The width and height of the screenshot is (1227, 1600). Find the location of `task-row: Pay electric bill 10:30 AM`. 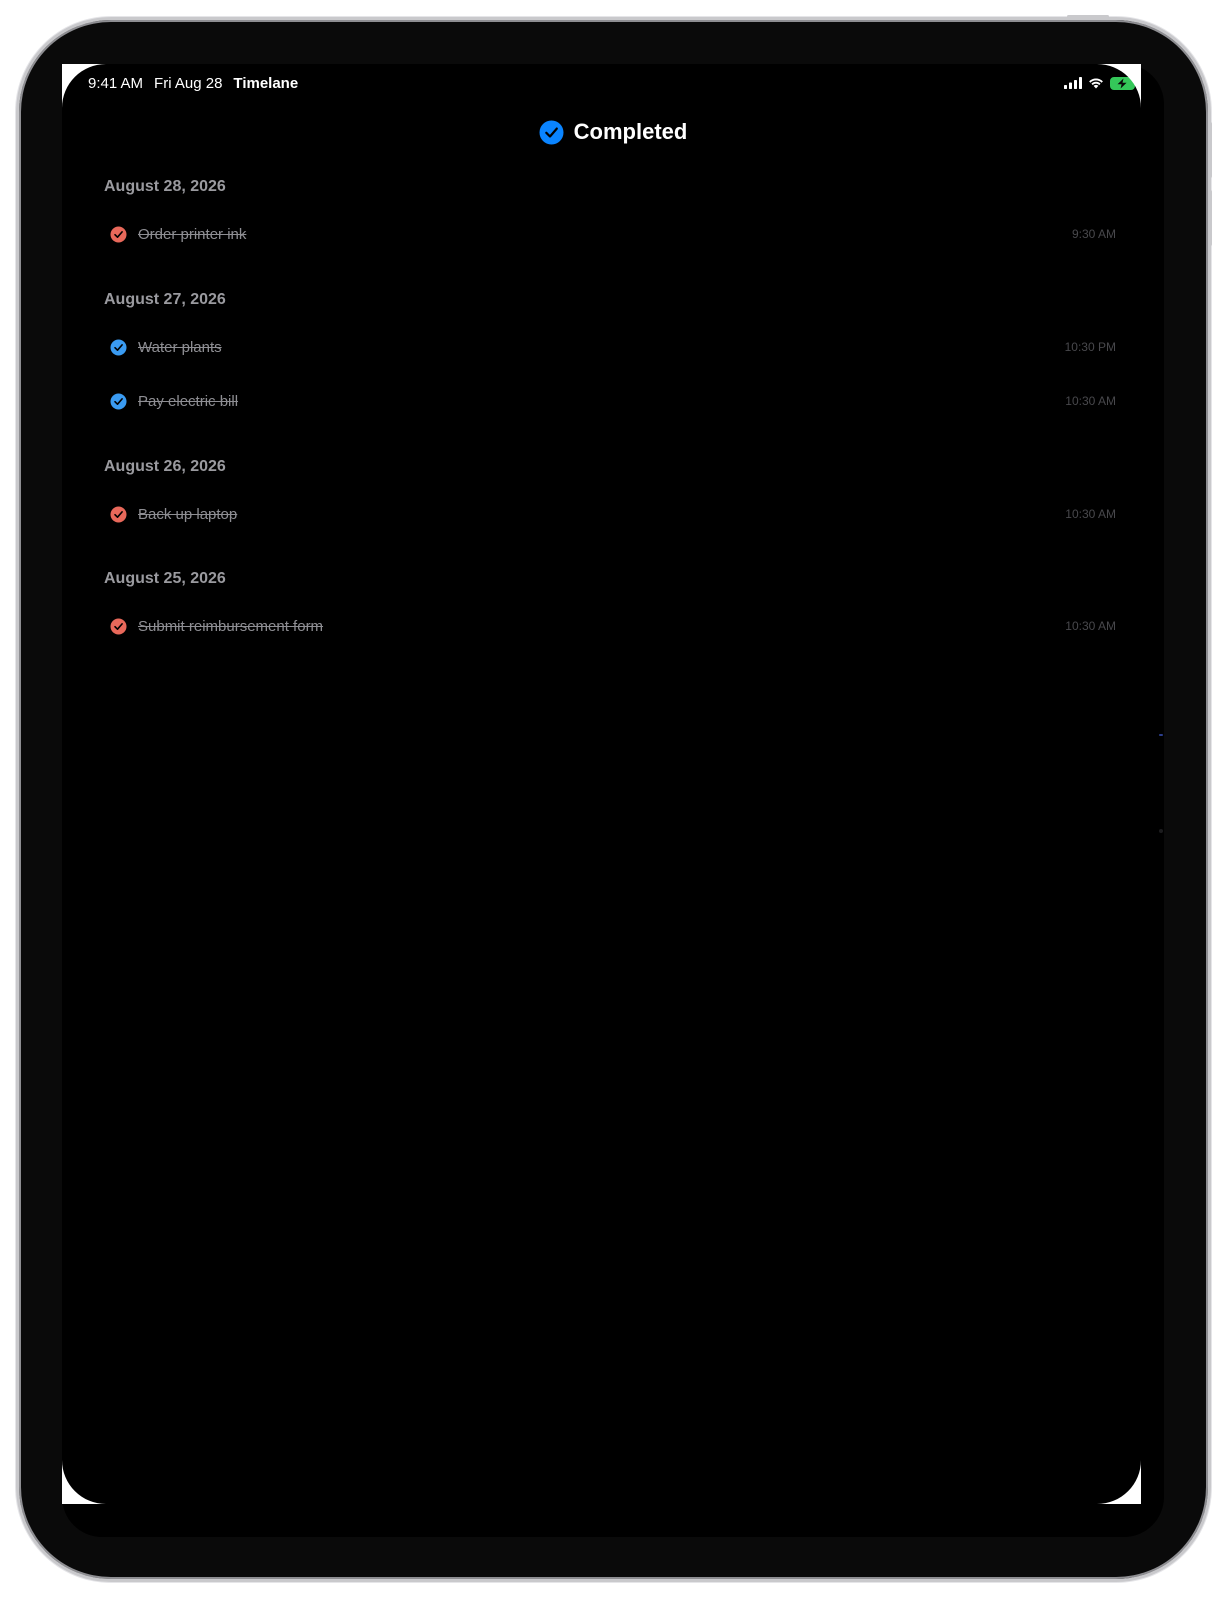

task-row: Pay electric bill 10:30 AM is located at coordinates (610, 401).